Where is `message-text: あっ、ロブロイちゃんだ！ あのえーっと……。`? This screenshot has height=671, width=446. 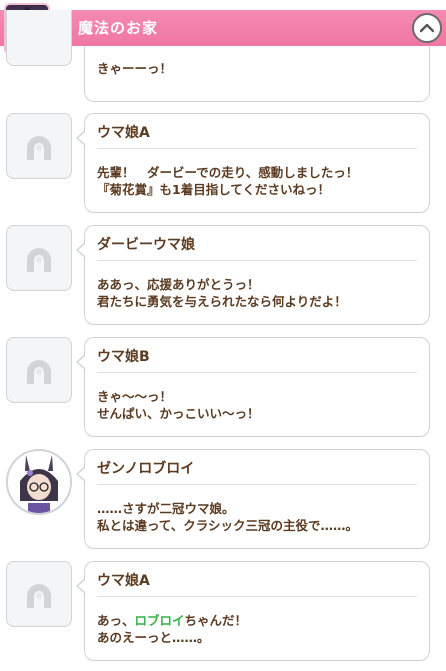
message-text: あっ、ロブロイちゃんだ！ あのえーっと……。 is located at coordinates (172, 629).